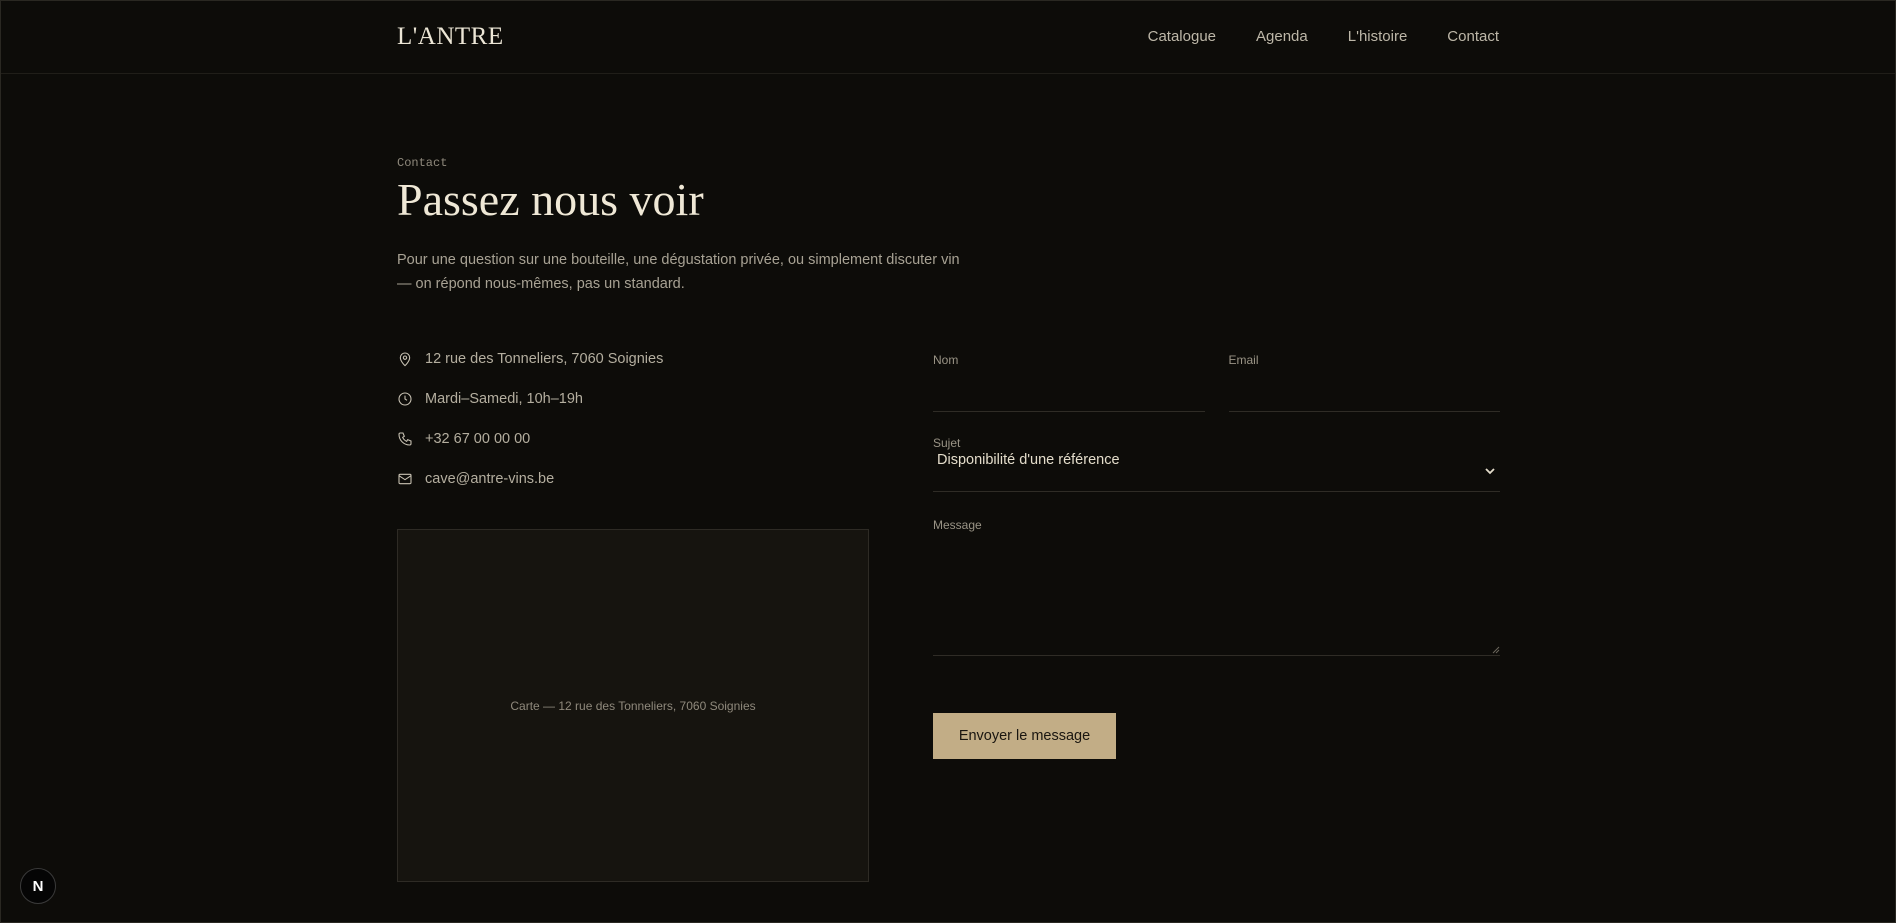 The width and height of the screenshot is (1896, 923). I want to click on phone-text: +32 67 00 00 00, so click(477, 439).